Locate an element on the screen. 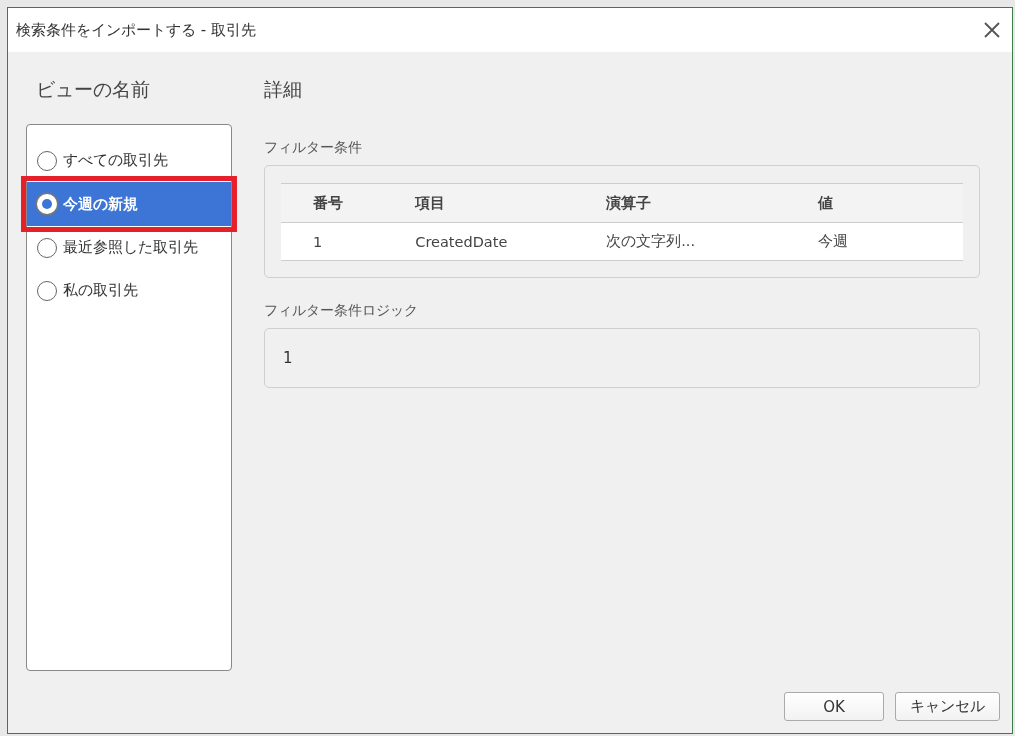 The height and width of the screenshot is (736, 1015). close-icon is located at coordinates (992, 30).